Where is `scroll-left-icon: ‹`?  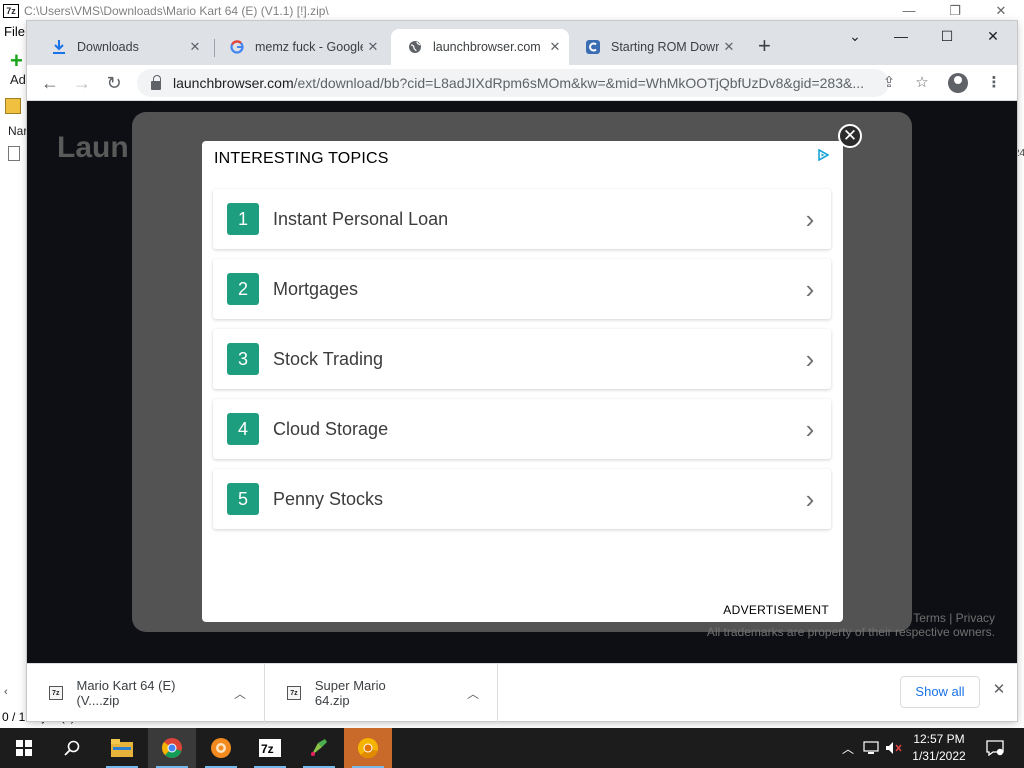 scroll-left-icon: ‹ is located at coordinates (6, 692).